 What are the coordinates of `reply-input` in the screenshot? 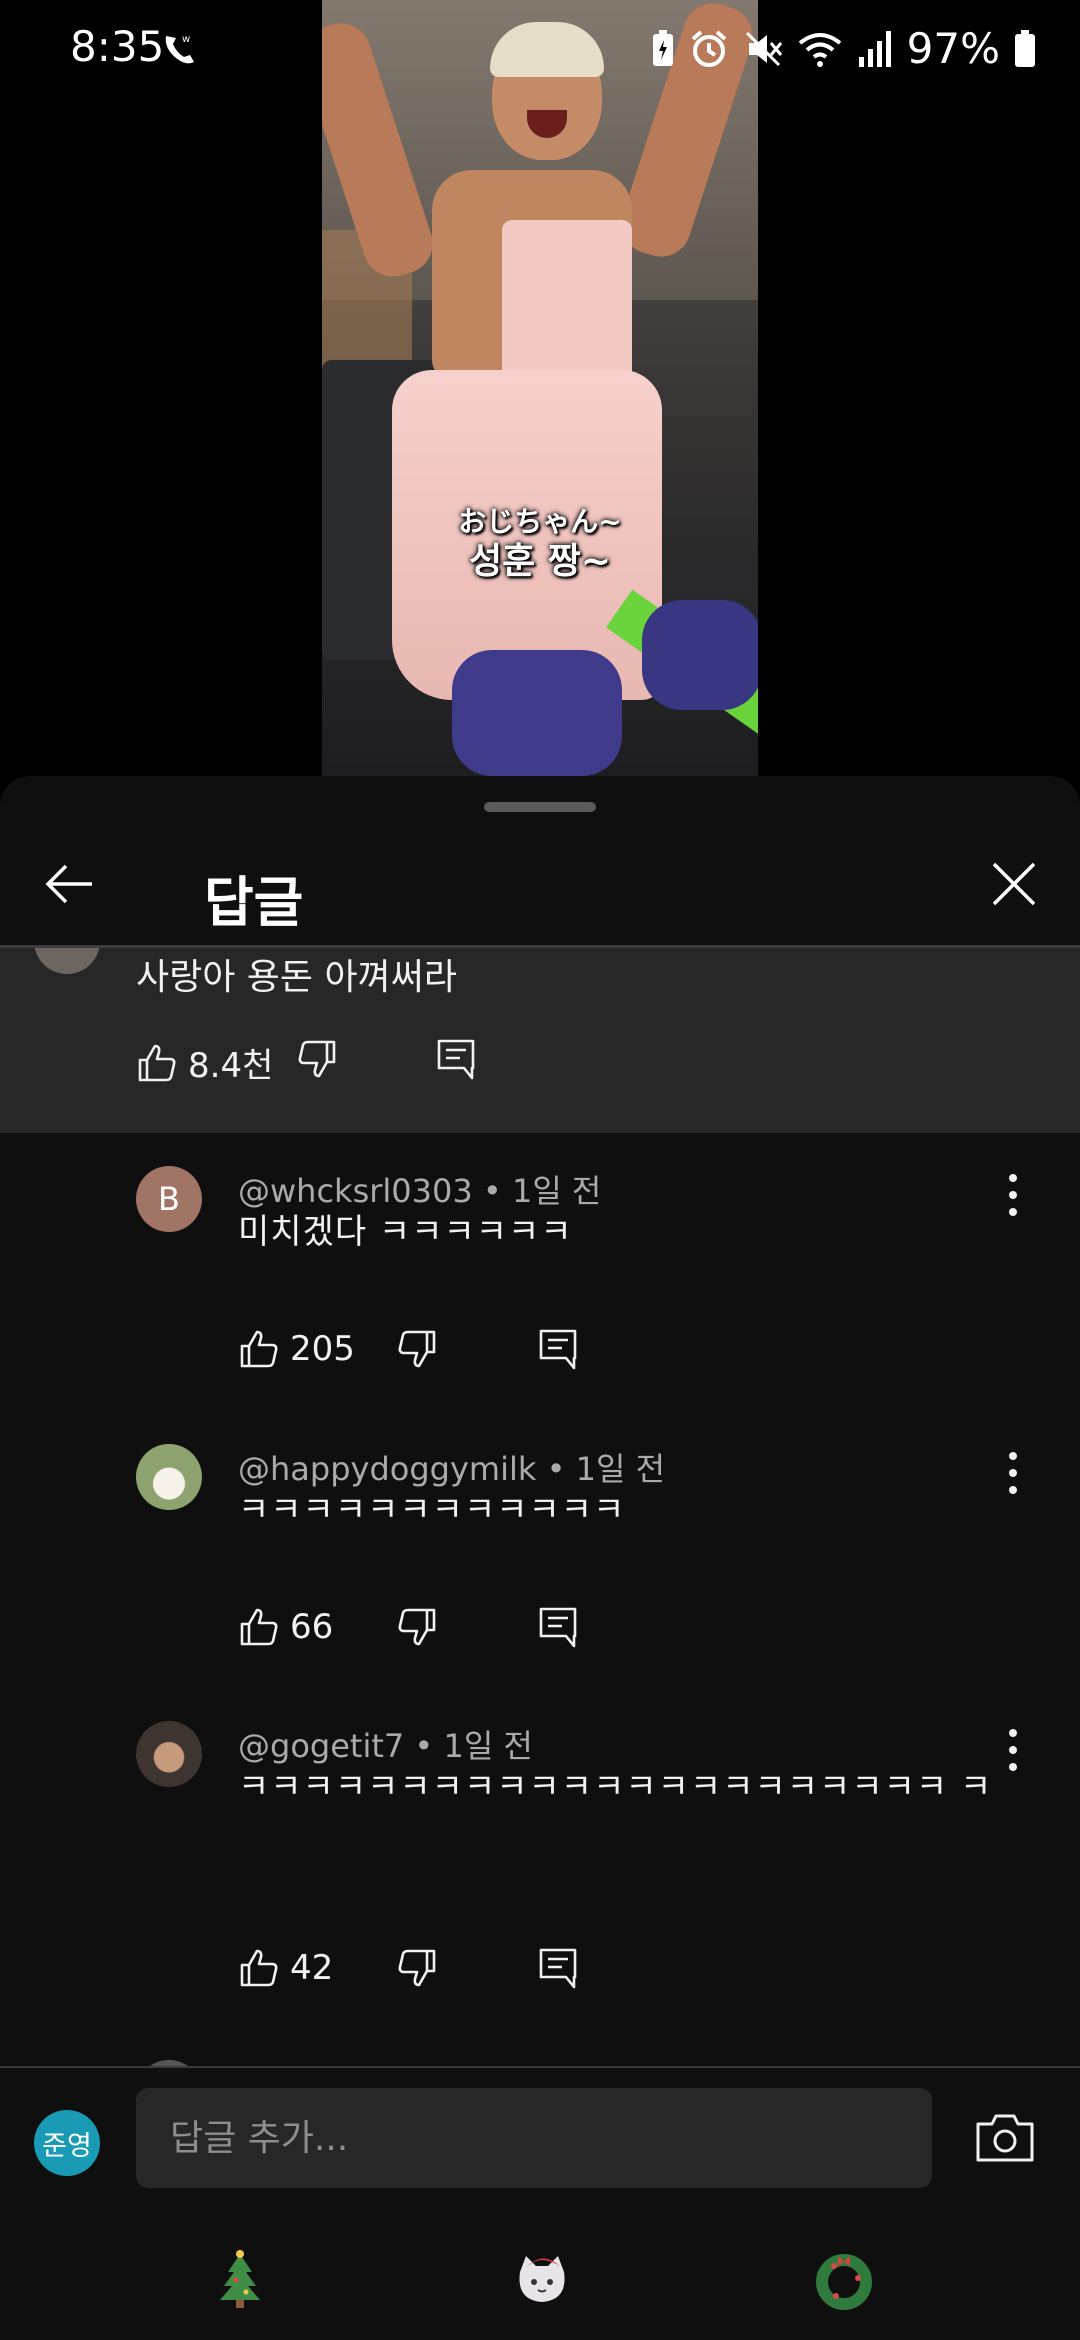 It's located at (534, 2138).